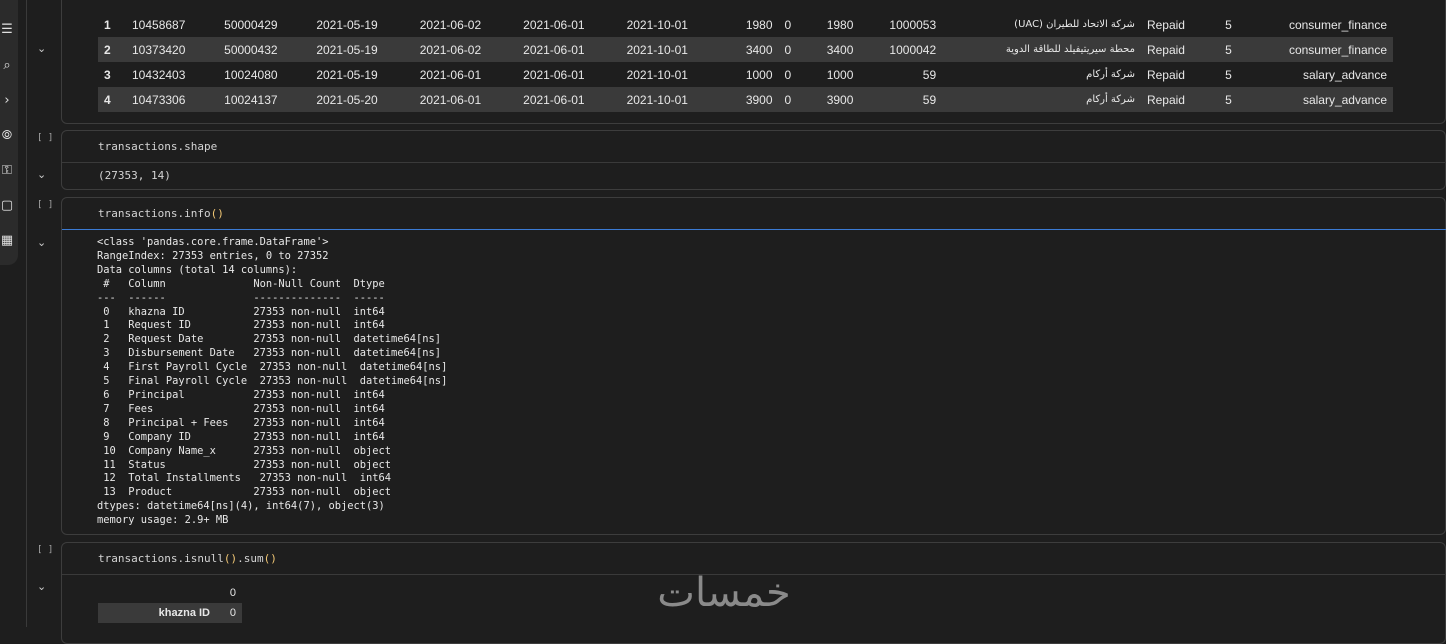  What do you see at coordinates (107, 74) in the screenshot?
I see `row-index: 3` at bounding box center [107, 74].